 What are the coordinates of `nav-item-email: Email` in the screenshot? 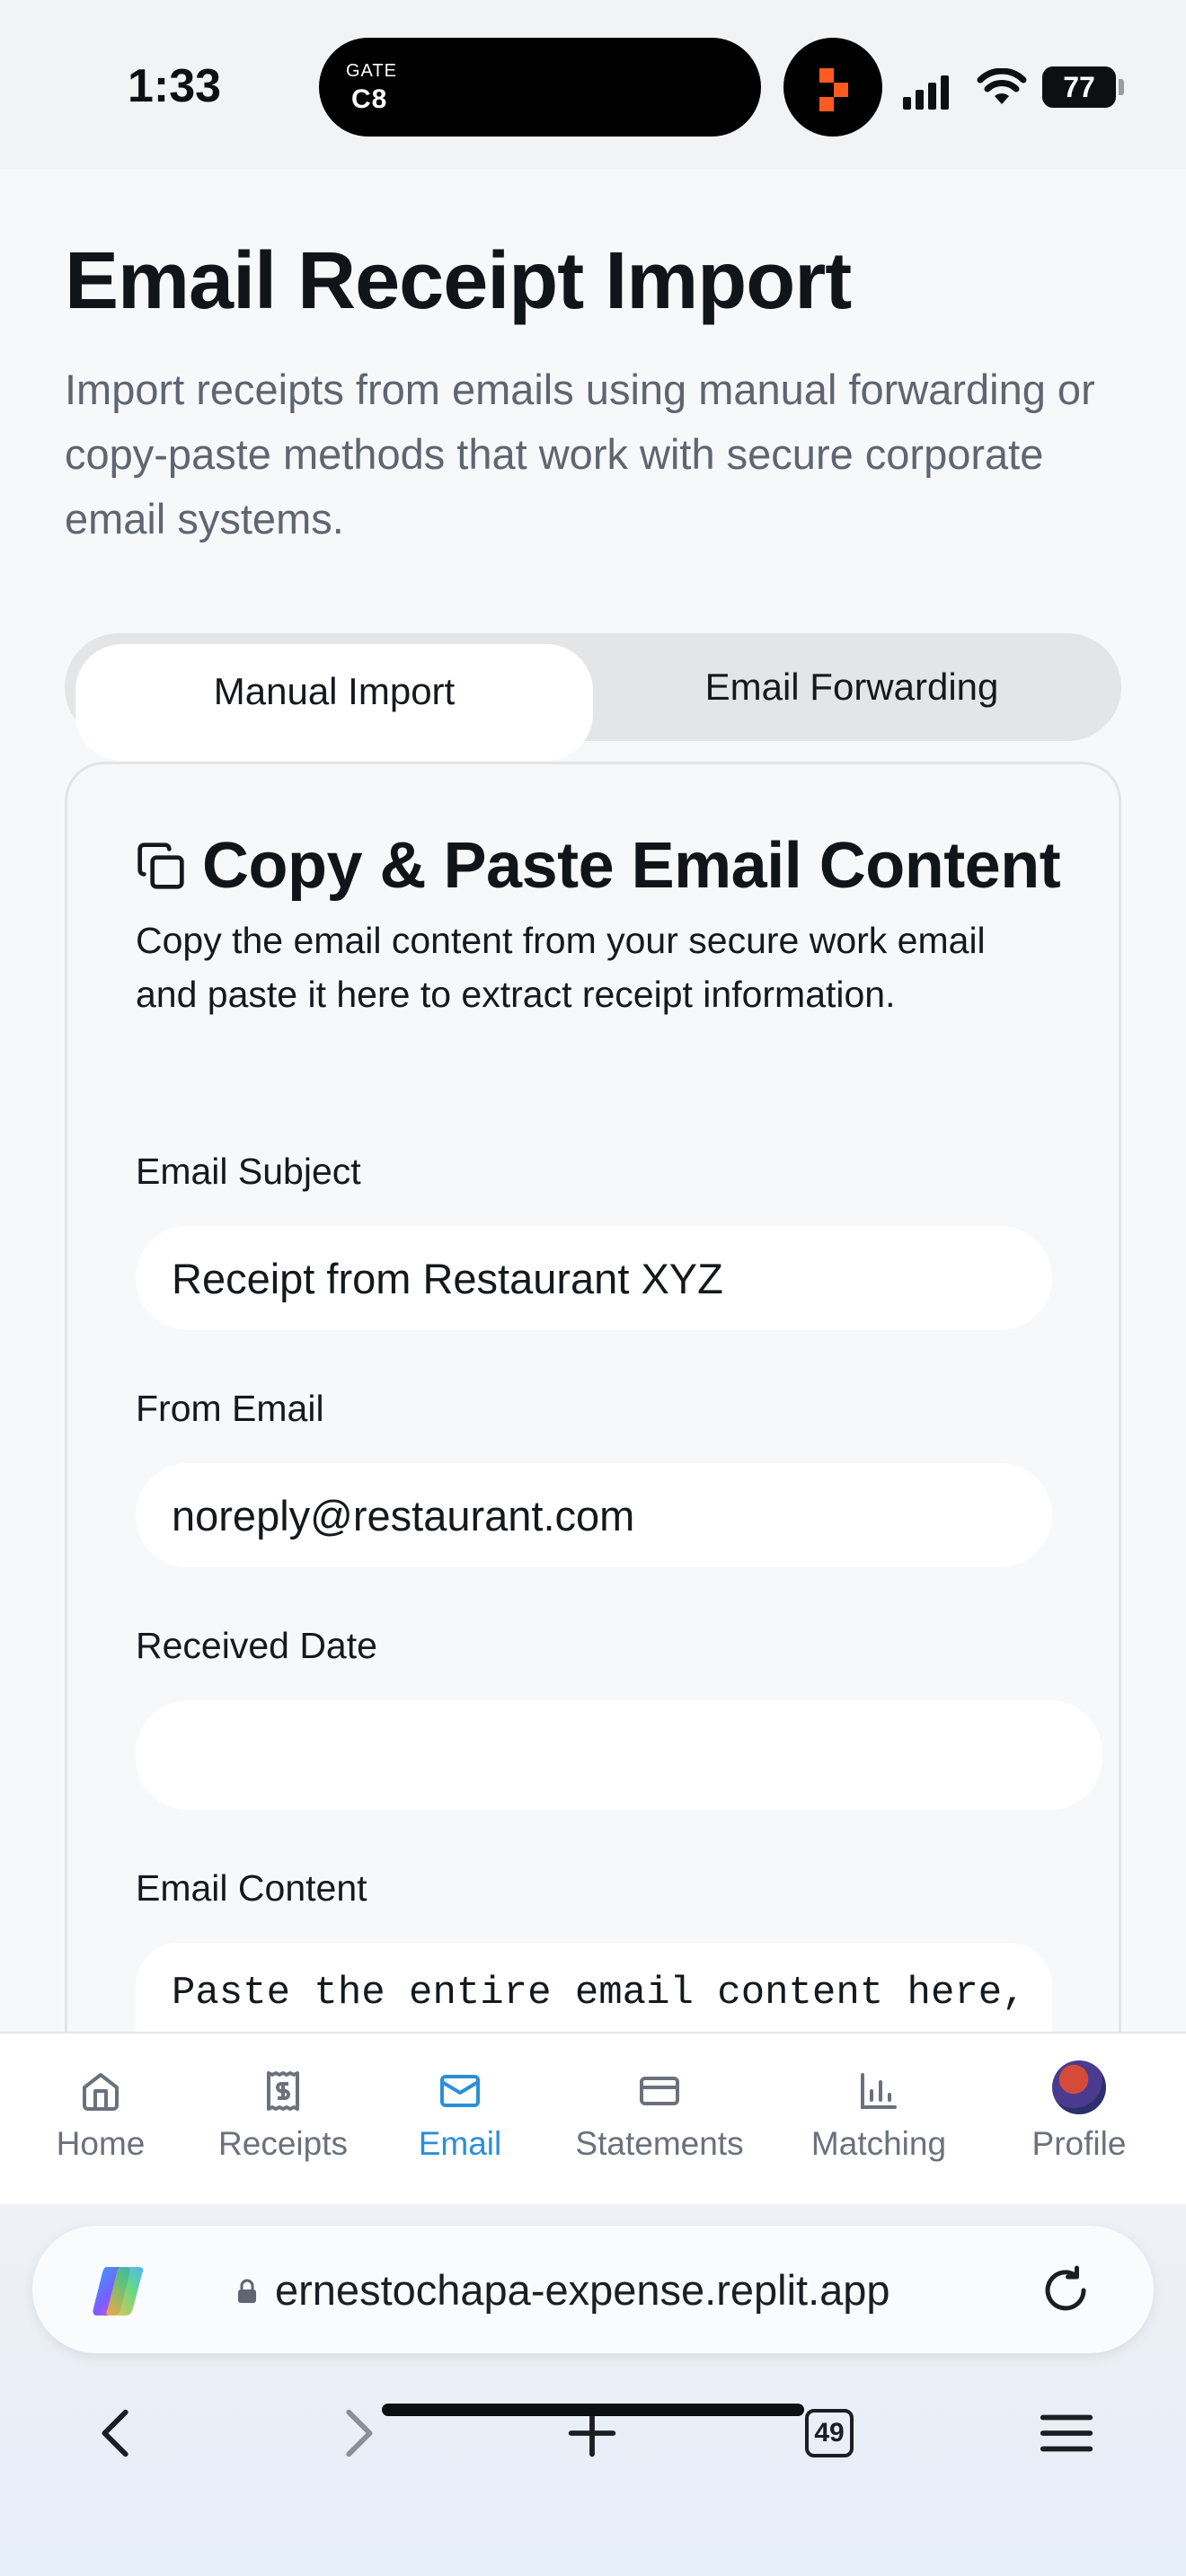 It's located at (460, 2116).